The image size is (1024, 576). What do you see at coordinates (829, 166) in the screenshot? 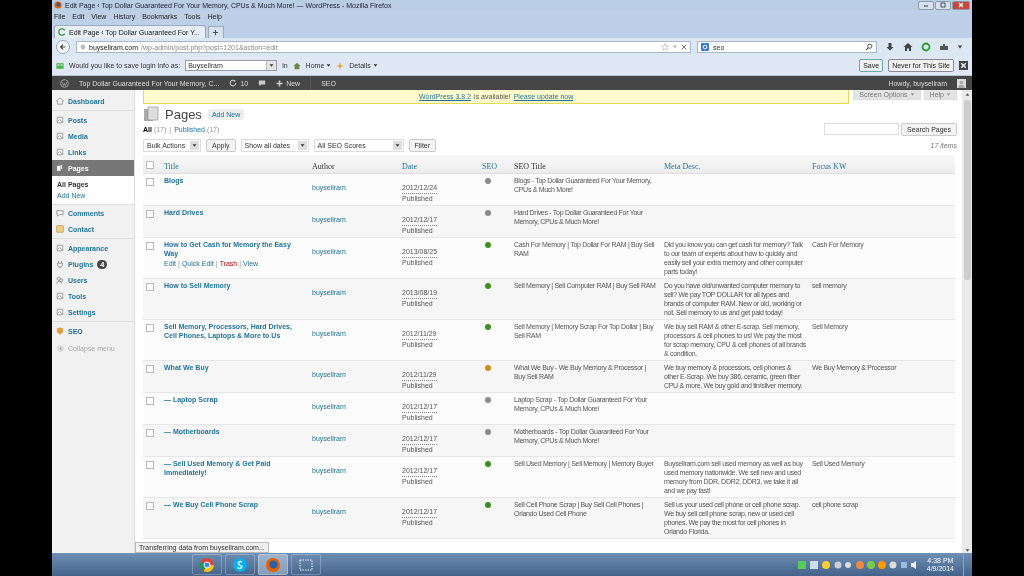
I see `column-header: Focus KW` at bounding box center [829, 166].